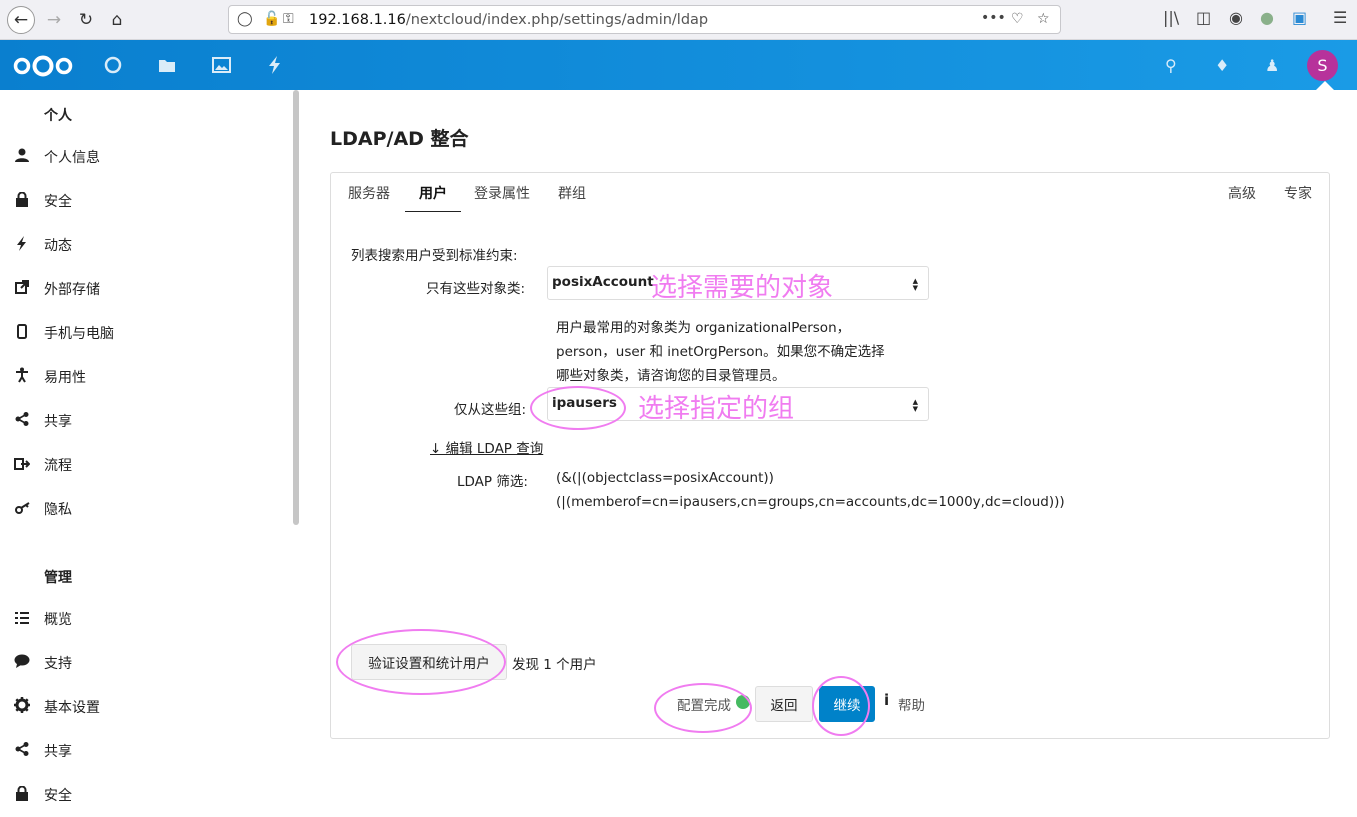 The height and width of the screenshot is (817, 1357). Describe the element at coordinates (1017, 19) in the screenshot. I see `pocket-icon: ♡` at that location.